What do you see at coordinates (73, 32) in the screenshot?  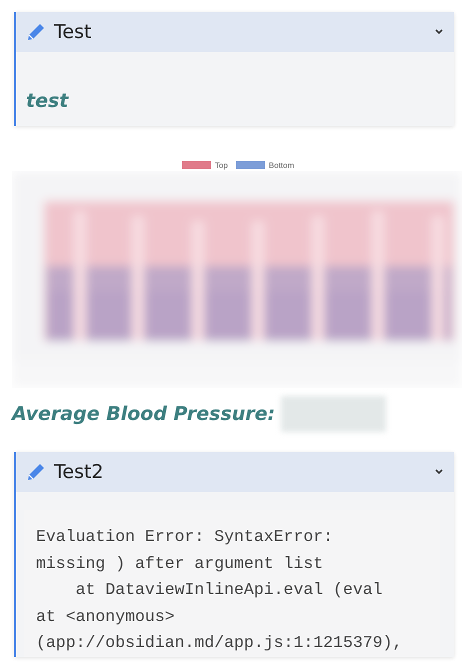 I see `callout-title: Test` at bounding box center [73, 32].